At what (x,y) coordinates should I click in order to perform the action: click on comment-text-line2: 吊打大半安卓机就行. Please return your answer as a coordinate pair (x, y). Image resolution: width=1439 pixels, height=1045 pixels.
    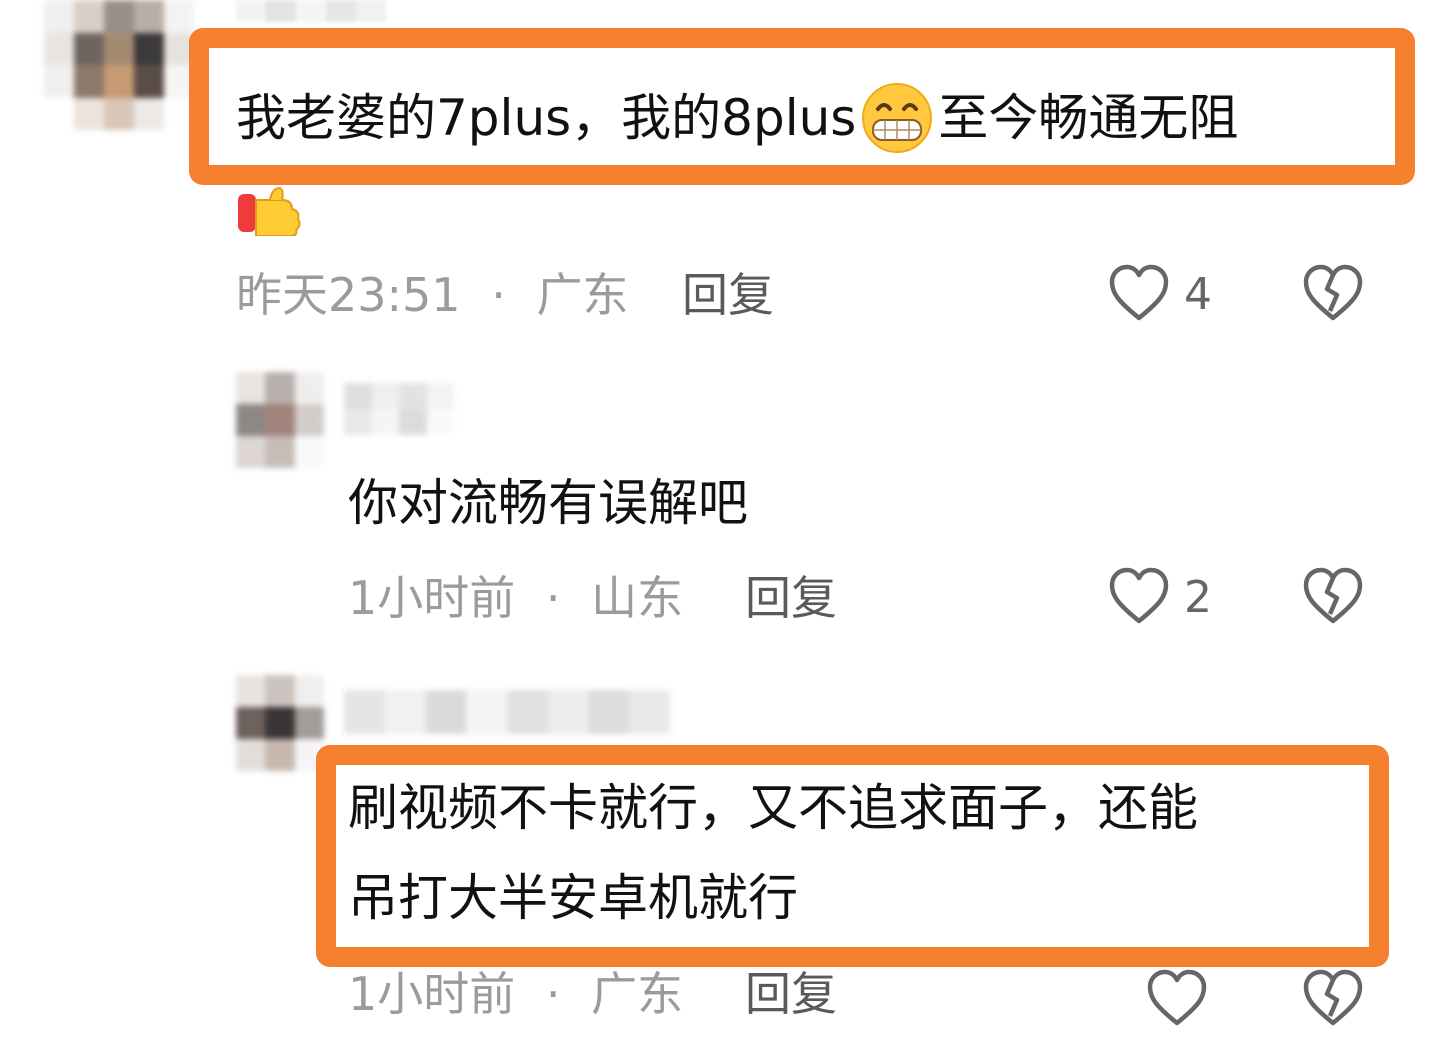
    Looking at the image, I should click on (573, 898).